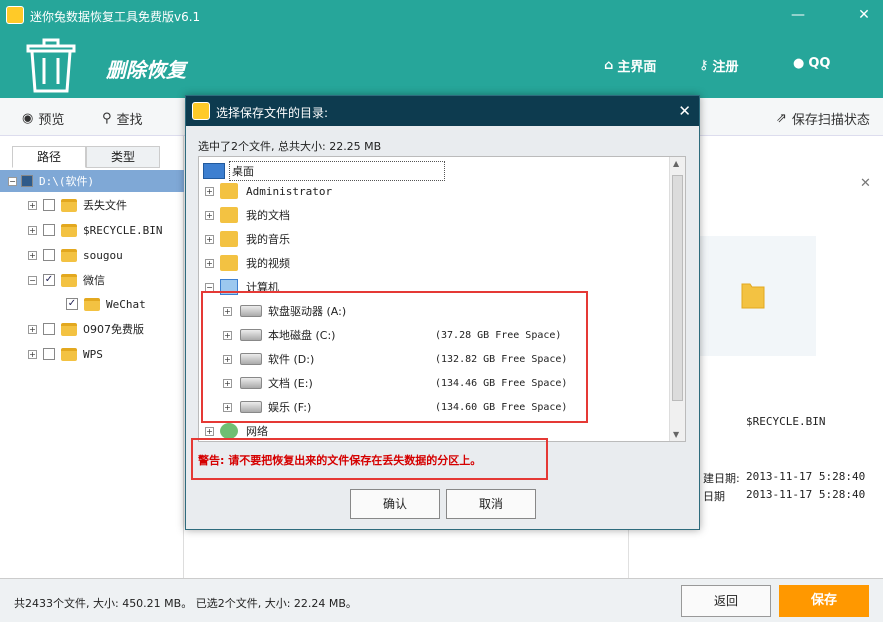 The image size is (883, 622). I want to click on app-logo-icon, so click(15, 15).